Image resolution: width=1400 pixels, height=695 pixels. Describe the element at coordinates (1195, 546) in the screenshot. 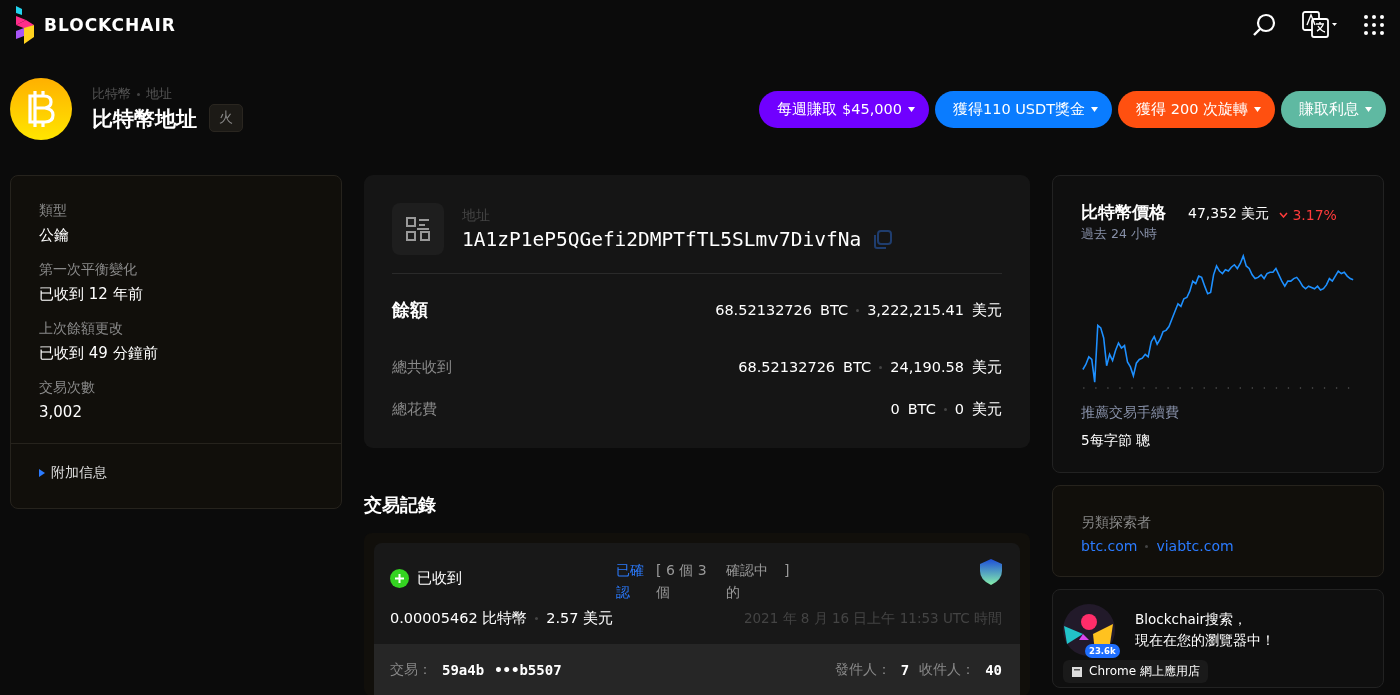

I see `explorer-link: viabtc.com` at that location.